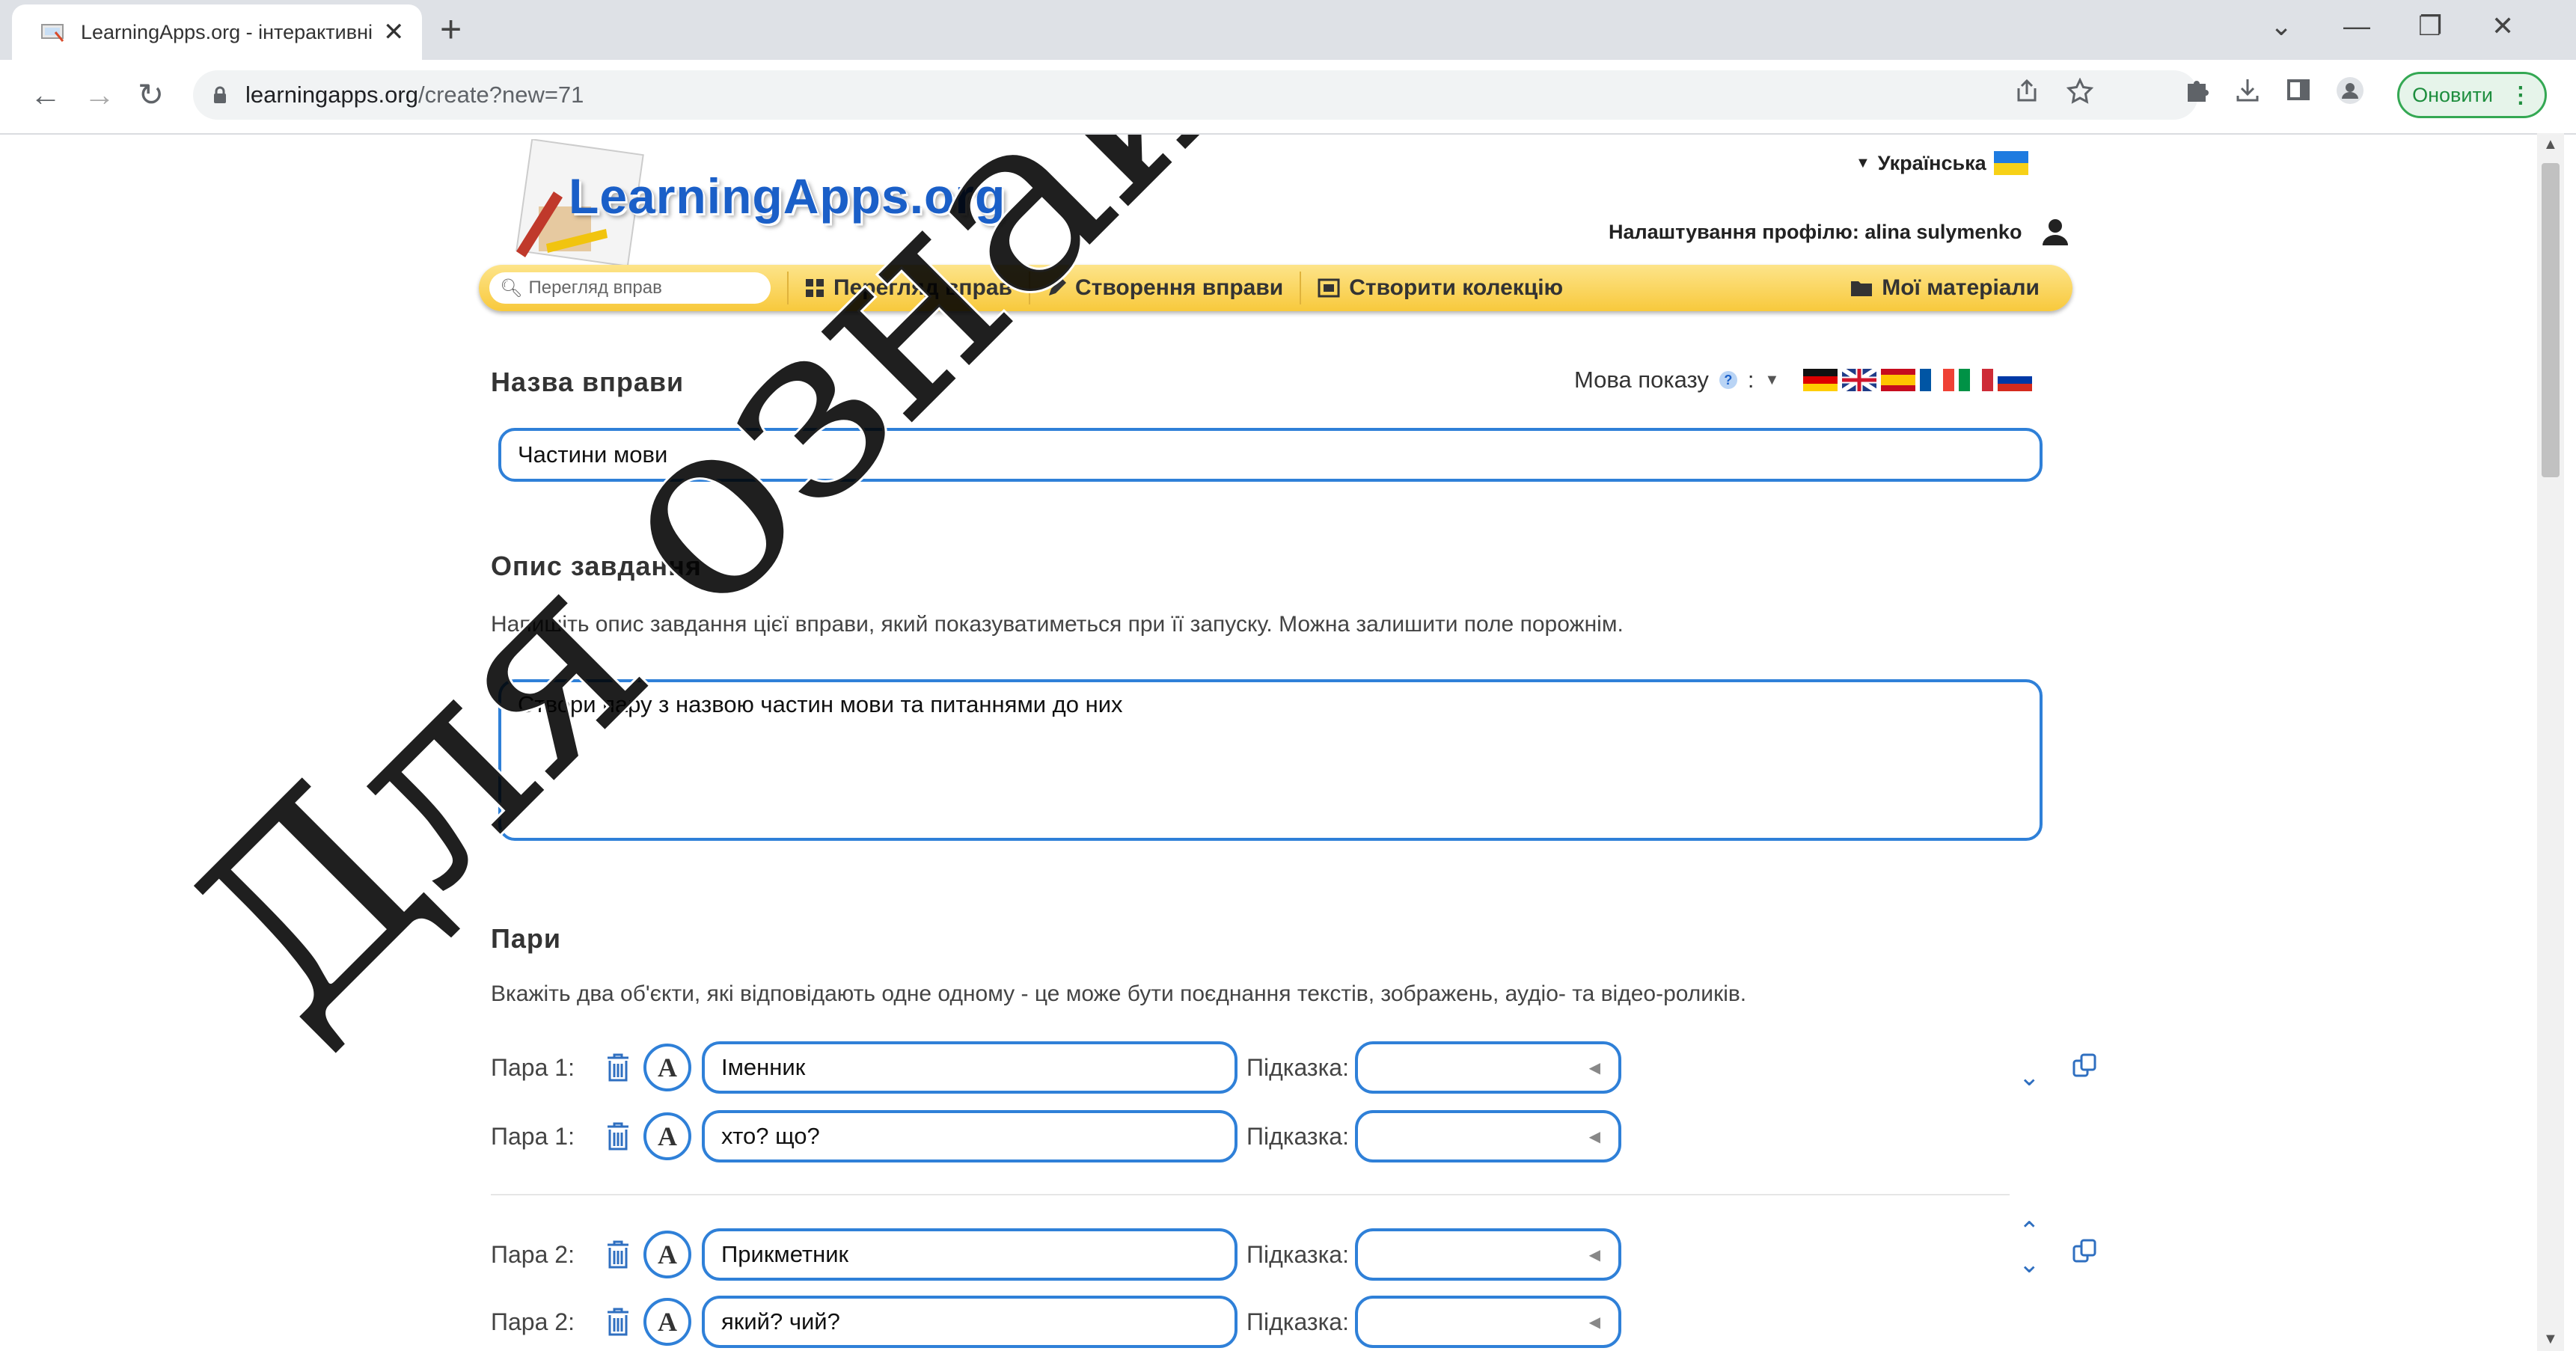  What do you see at coordinates (1820, 380) in the screenshot?
I see `flag-german-icon` at bounding box center [1820, 380].